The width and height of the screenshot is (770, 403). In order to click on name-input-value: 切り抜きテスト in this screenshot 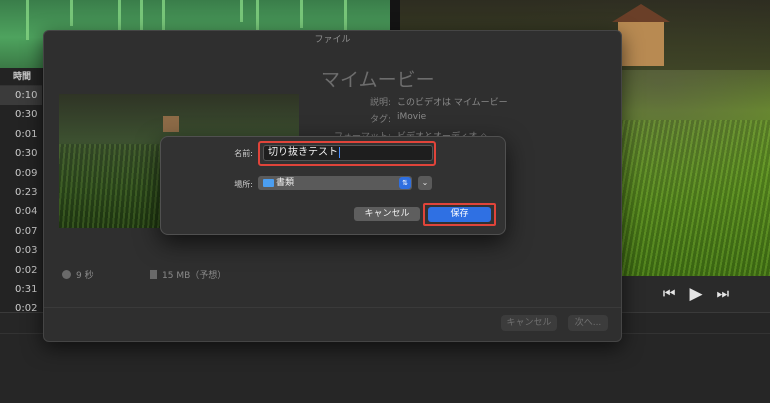, I will do `click(303, 152)`.